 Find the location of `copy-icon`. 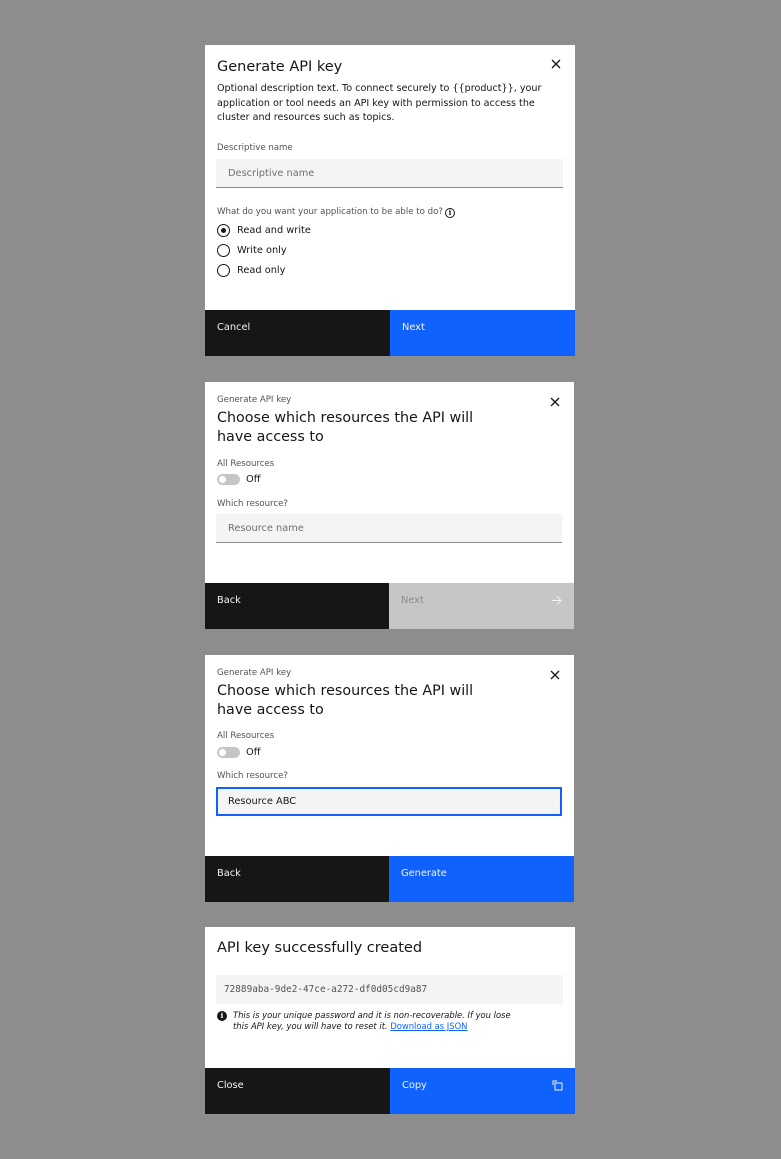

copy-icon is located at coordinates (557, 1085).